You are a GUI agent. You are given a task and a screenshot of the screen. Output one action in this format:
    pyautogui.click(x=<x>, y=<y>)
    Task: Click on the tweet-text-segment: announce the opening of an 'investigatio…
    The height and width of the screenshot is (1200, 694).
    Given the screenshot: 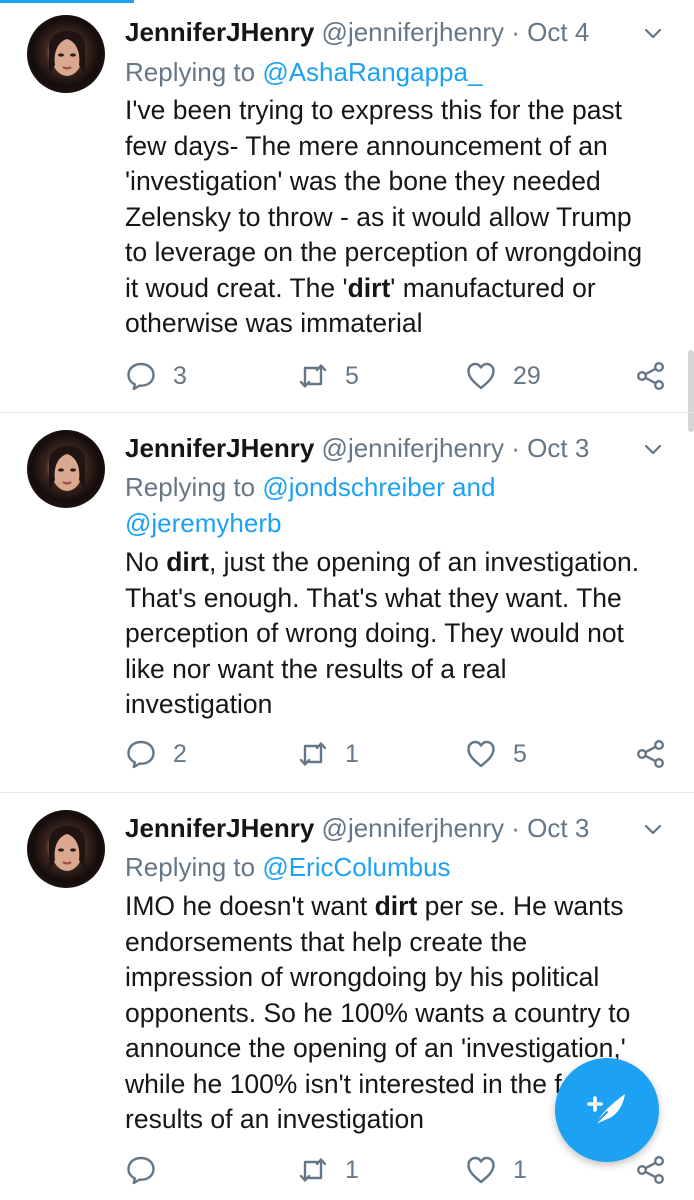 What is the action you would take?
    pyautogui.click(x=375, y=1048)
    